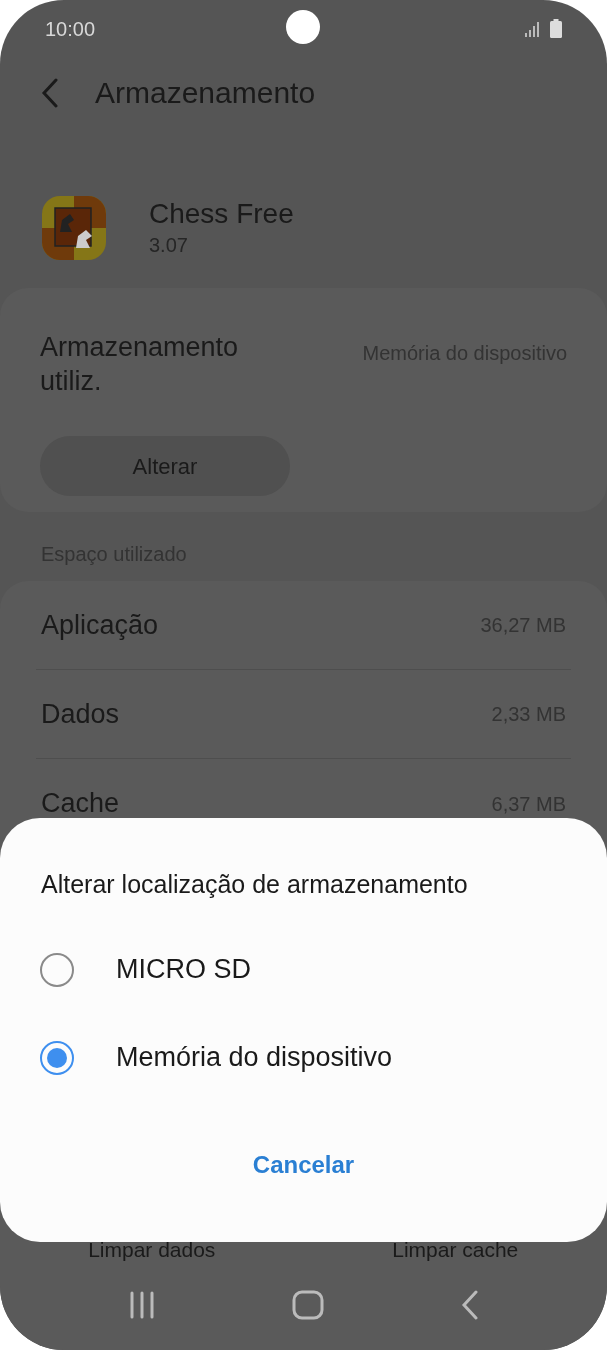 The image size is (607, 1350). Describe the element at coordinates (80, 804) in the screenshot. I see `usage-label: Cache` at that location.